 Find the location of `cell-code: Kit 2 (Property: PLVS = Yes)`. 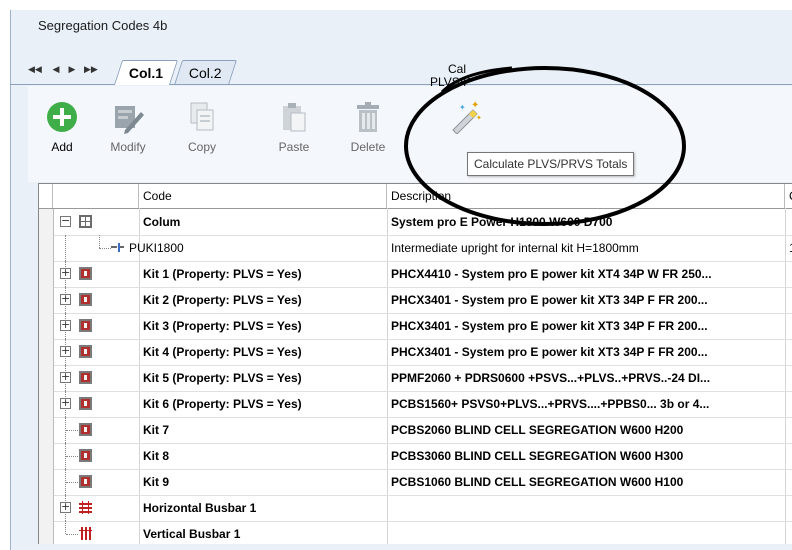

cell-code: Kit 2 (Property: PLVS = Yes) is located at coordinates (265, 300).